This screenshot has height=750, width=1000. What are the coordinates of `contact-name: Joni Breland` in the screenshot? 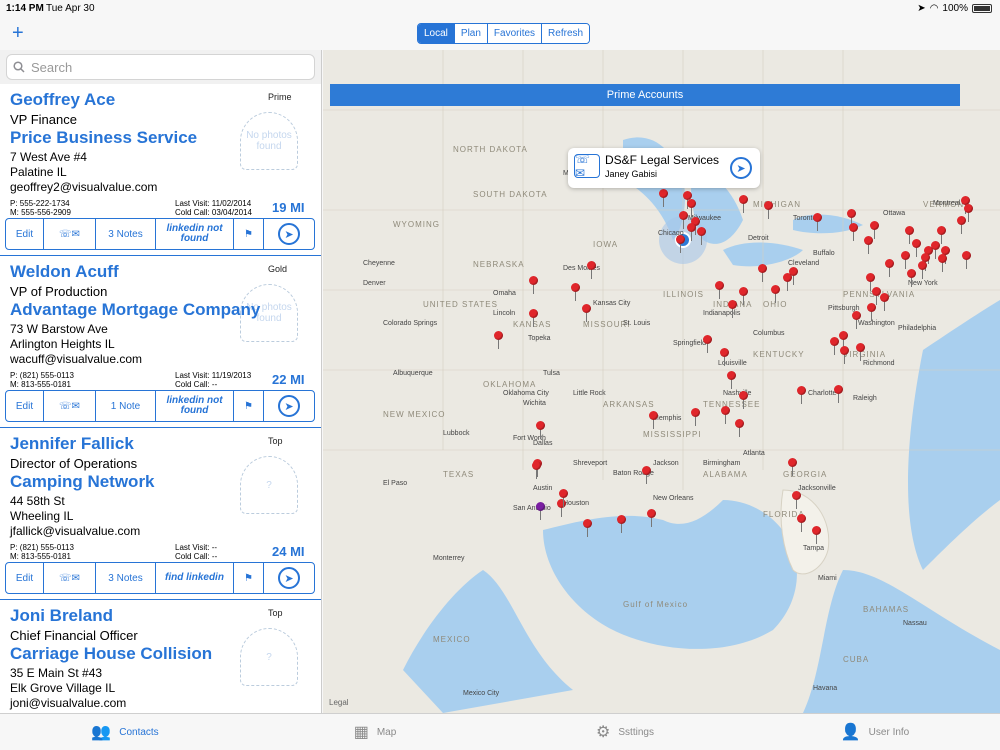 It's located at (61, 616).